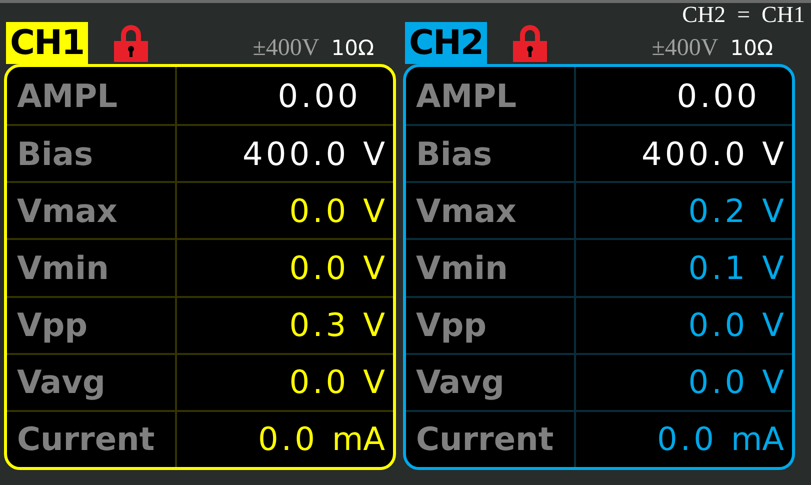  What do you see at coordinates (718, 211) in the screenshot?
I see `parameter-value: 0.2` at bounding box center [718, 211].